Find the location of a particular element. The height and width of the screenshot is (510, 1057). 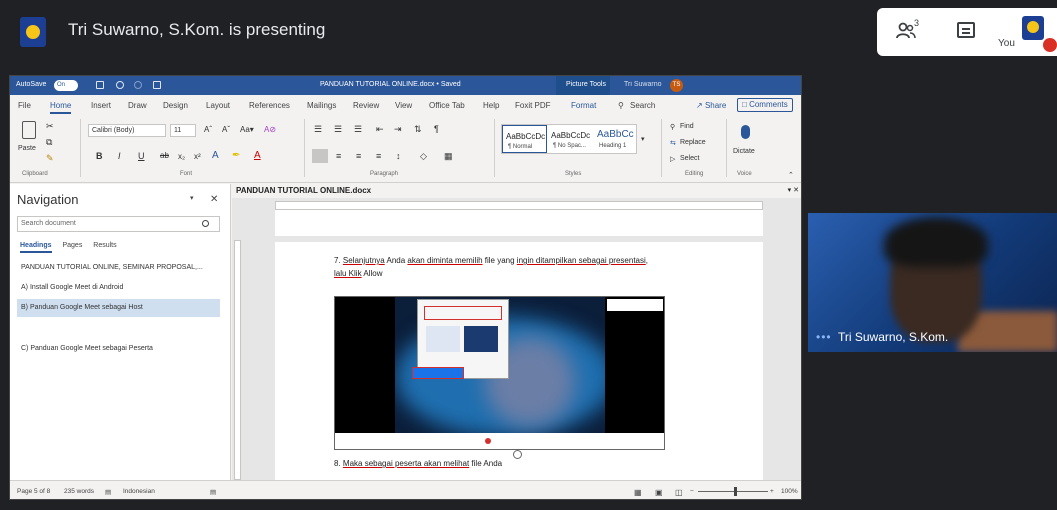

macro-icon: ▤ is located at coordinates (213, 492).